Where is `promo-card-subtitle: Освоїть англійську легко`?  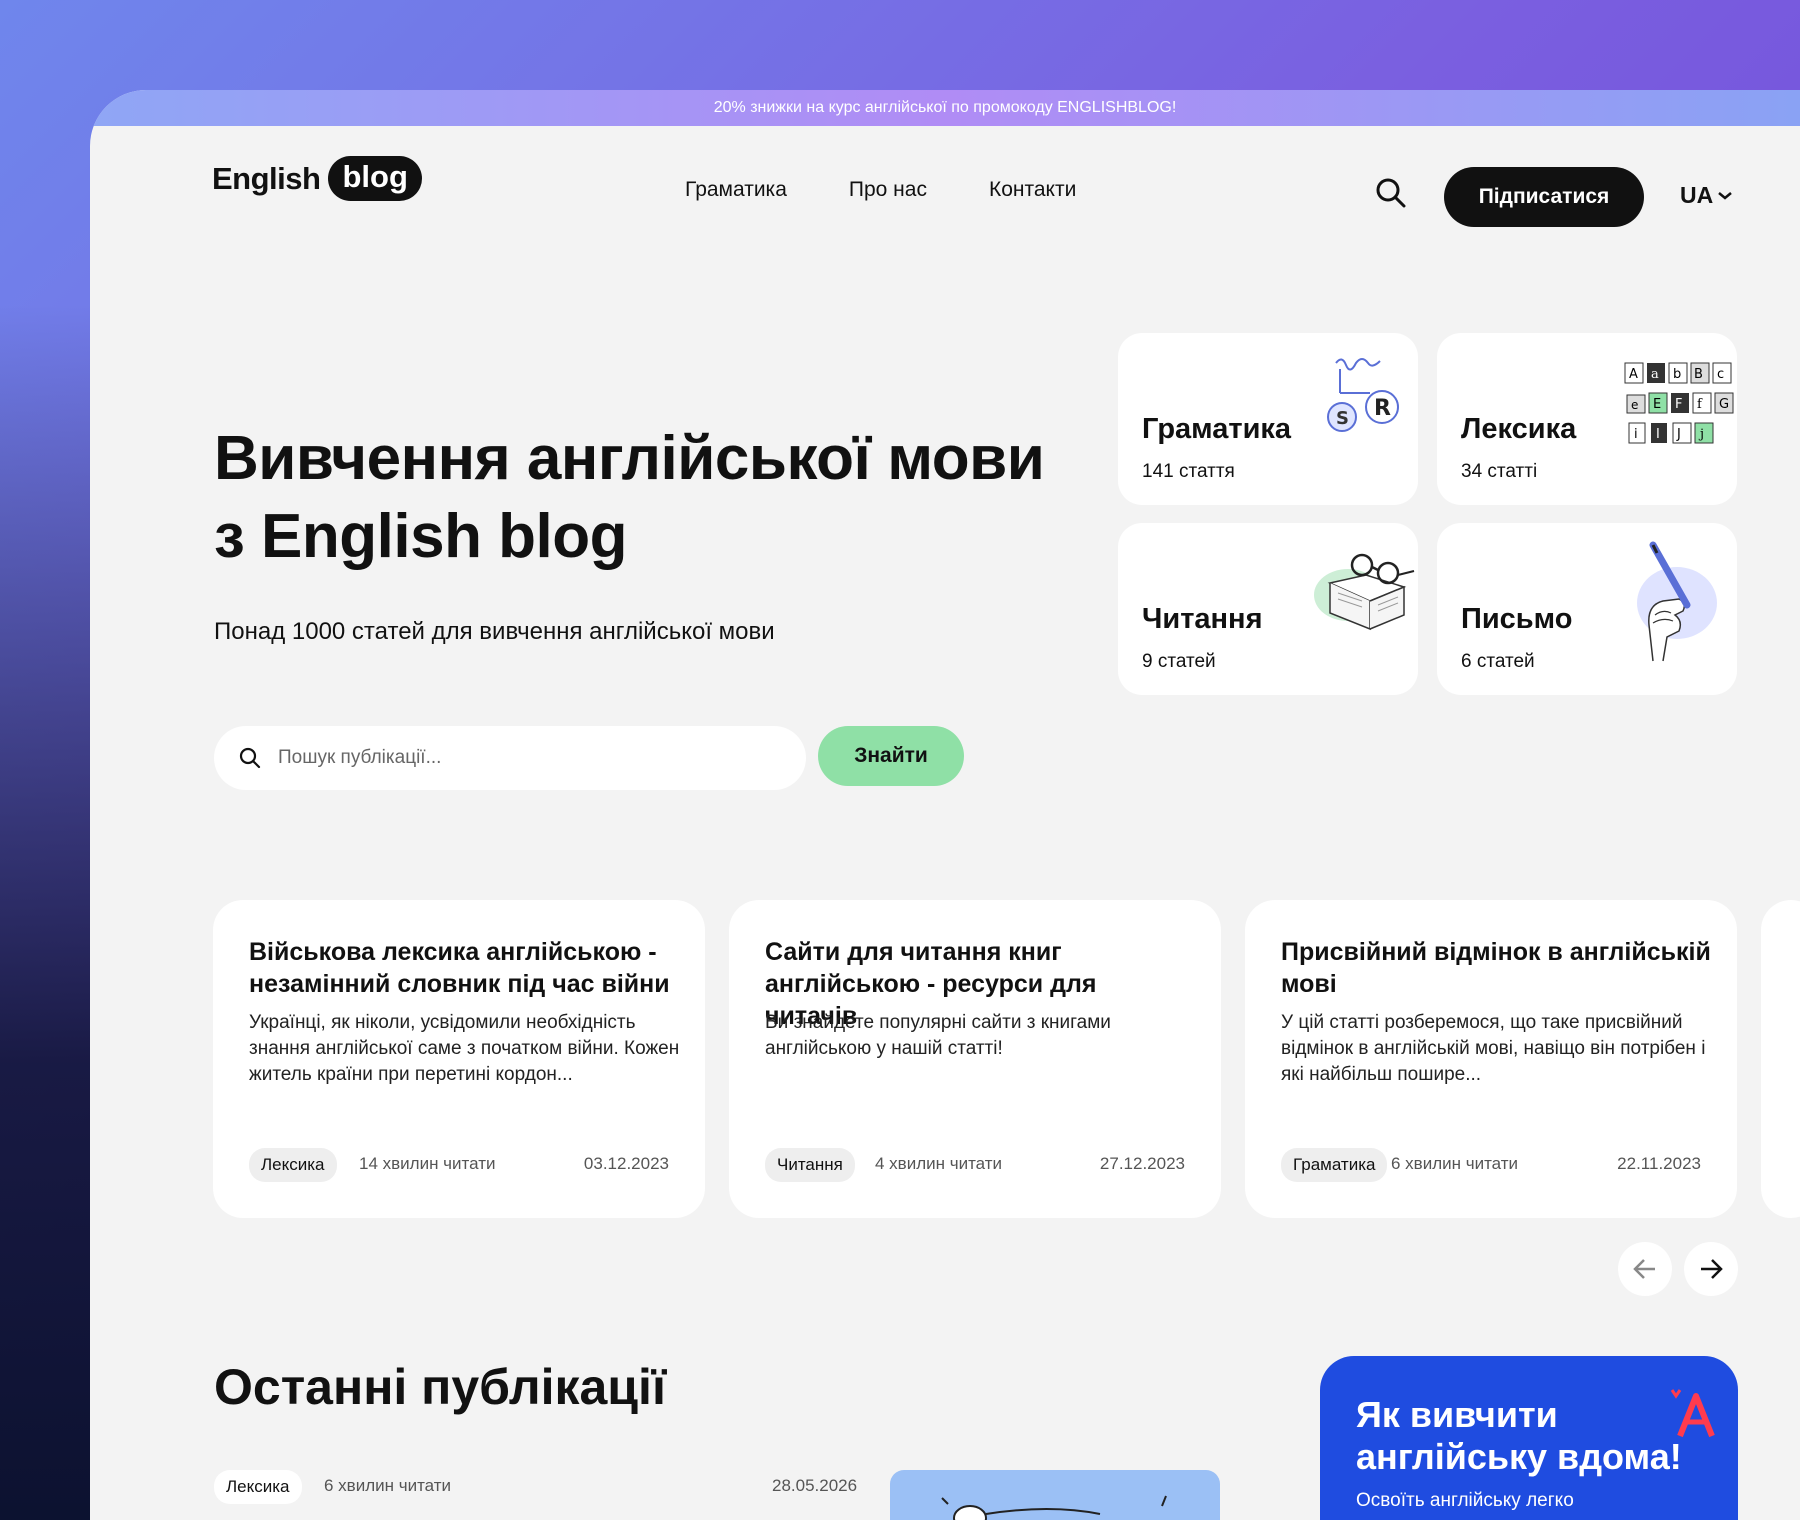 promo-card-subtitle: Освоїть англійську легко is located at coordinates (1465, 1500).